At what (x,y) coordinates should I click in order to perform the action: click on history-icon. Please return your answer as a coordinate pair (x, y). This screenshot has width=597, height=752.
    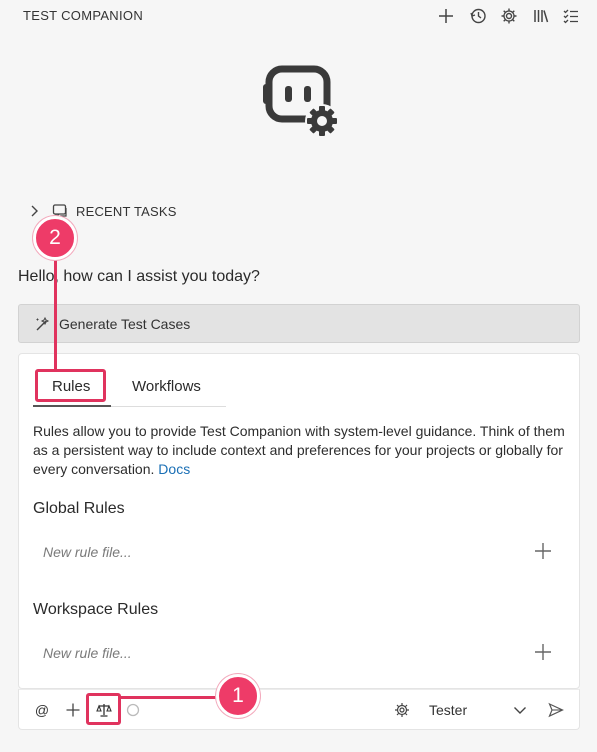
    Looking at the image, I should click on (478, 16).